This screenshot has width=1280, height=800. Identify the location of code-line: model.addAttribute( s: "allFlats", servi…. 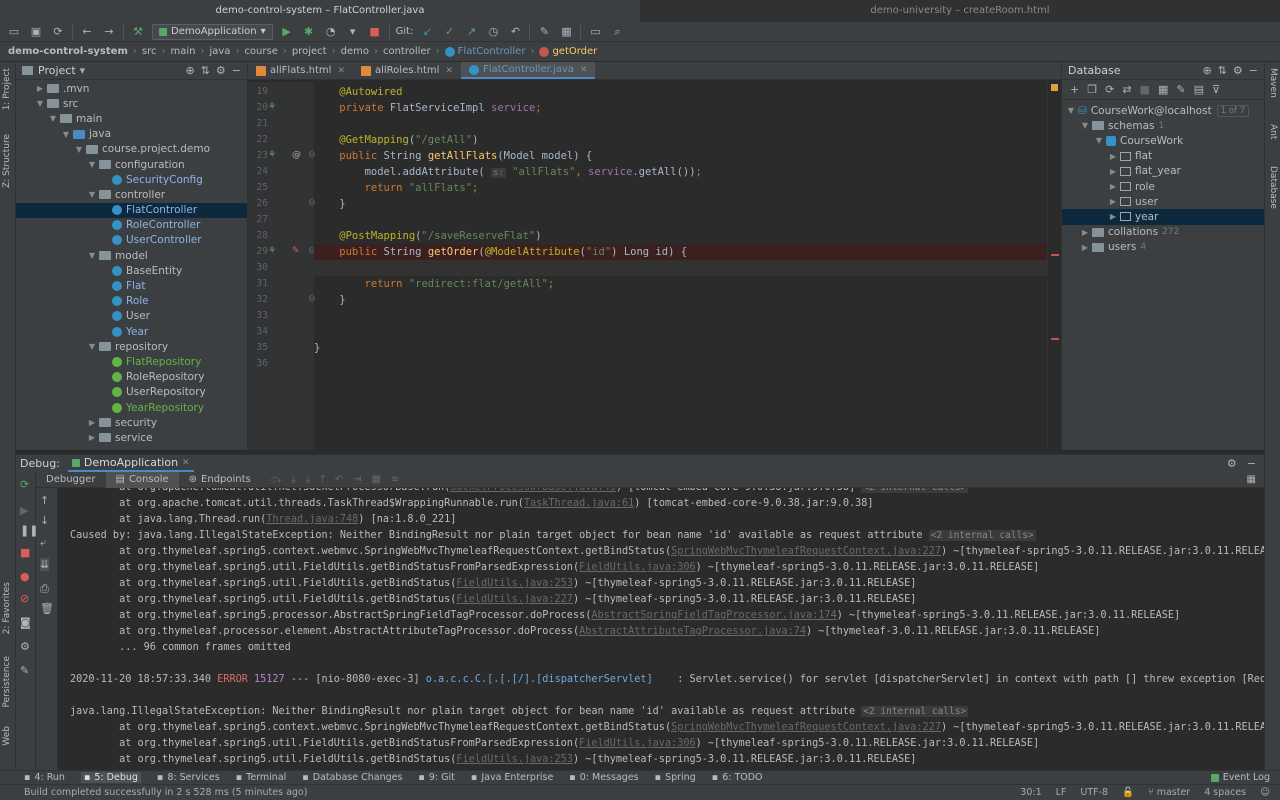
(680, 172).